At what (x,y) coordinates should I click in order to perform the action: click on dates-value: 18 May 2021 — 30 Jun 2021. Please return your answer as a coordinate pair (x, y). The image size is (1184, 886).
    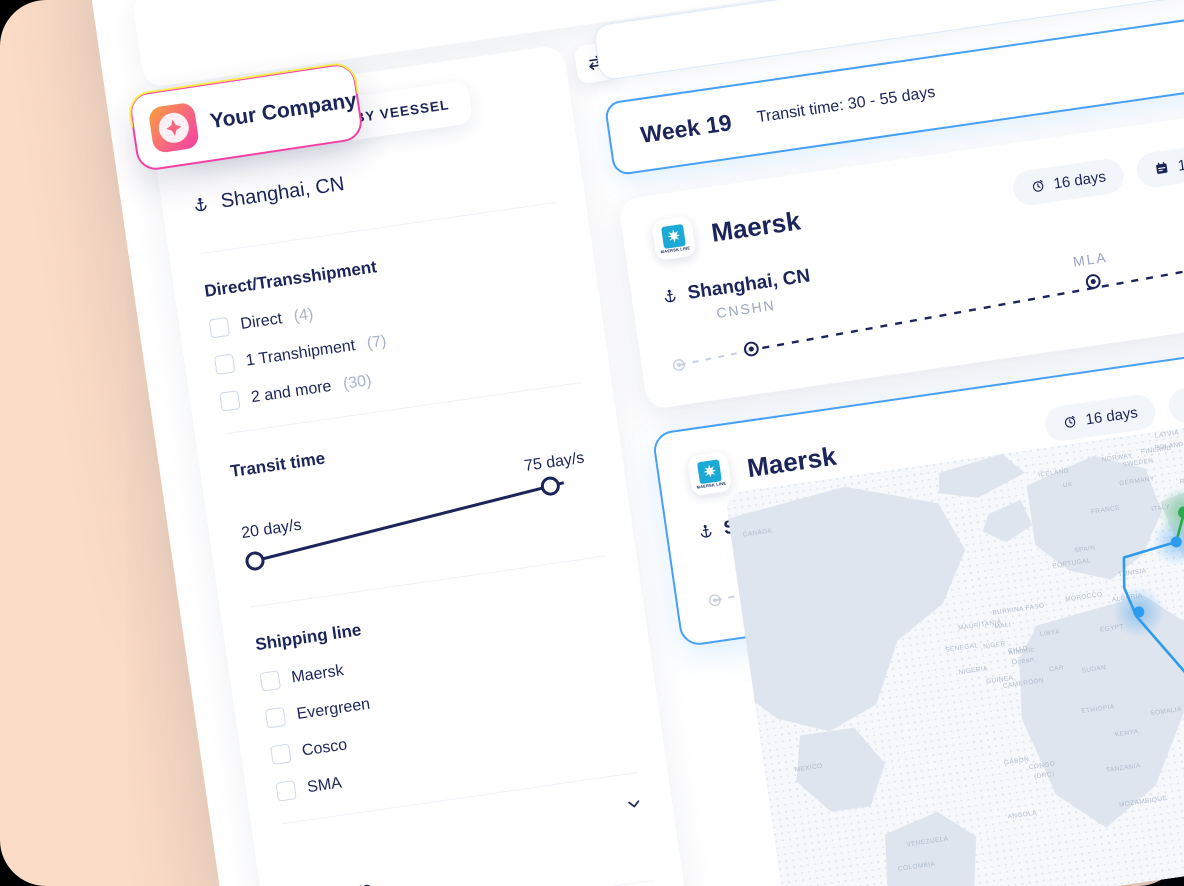
    Looking at the image, I should click on (1180, 152).